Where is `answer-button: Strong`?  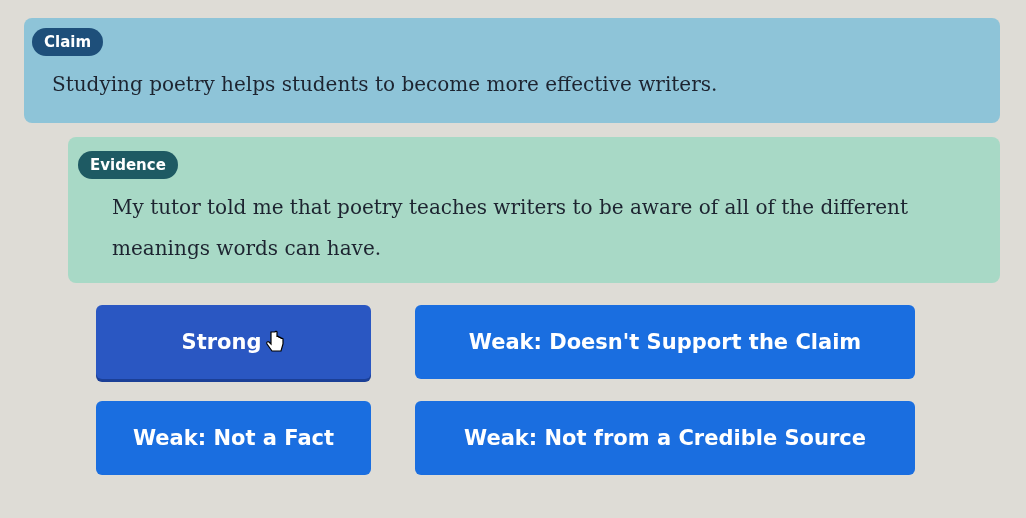 answer-button: Strong is located at coordinates (233, 342).